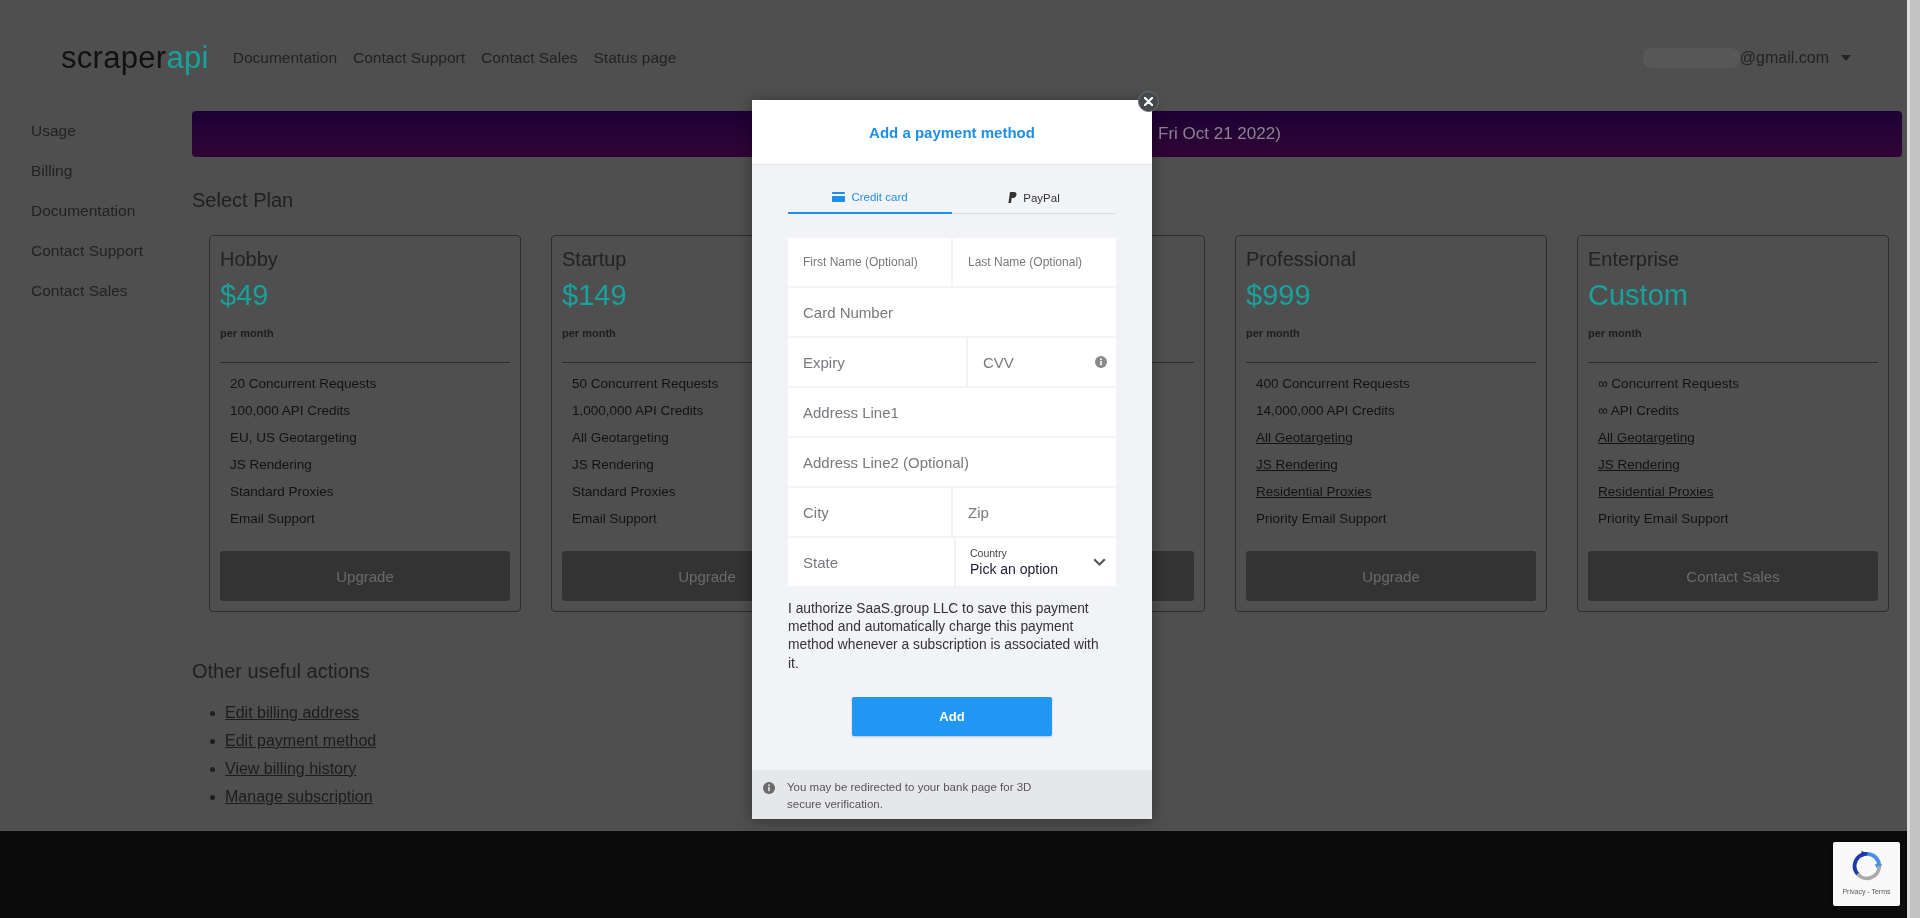 The image size is (1920, 918). What do you see at coordinates (869, 262) in the screenshot?
I see `input-field: First Name (Optional)` at bounding box center [869, 262].